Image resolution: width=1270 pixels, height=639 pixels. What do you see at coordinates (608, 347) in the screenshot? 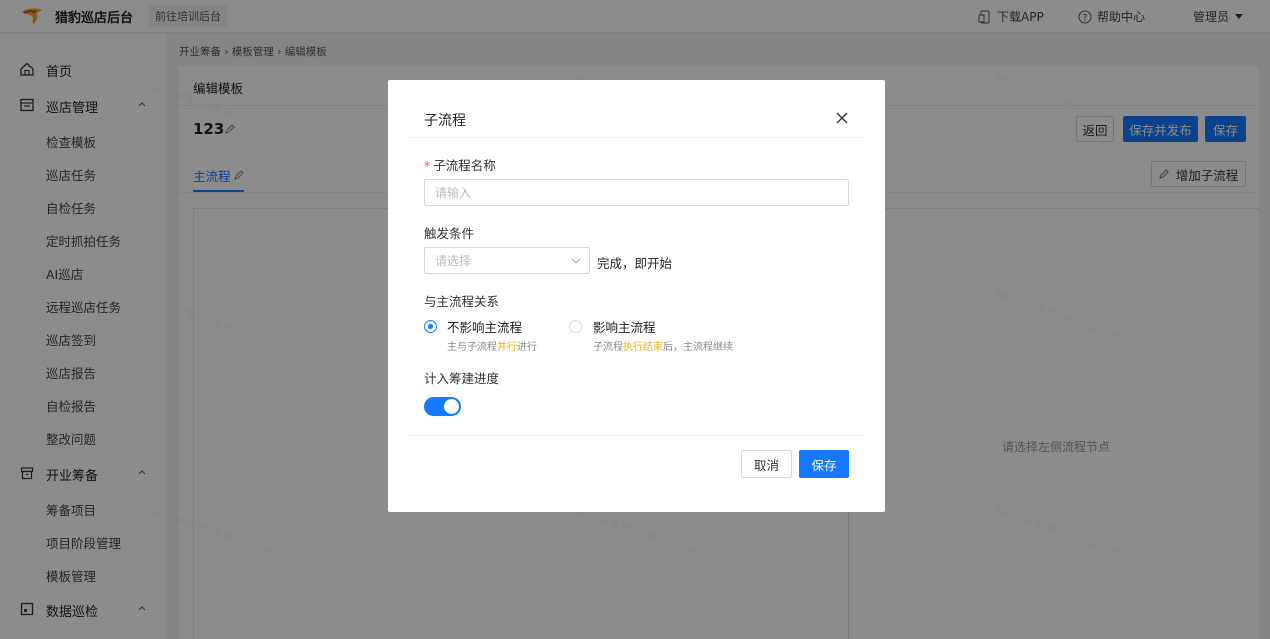
I see `desc-text: 子流程` at bounding box center [608, 347].